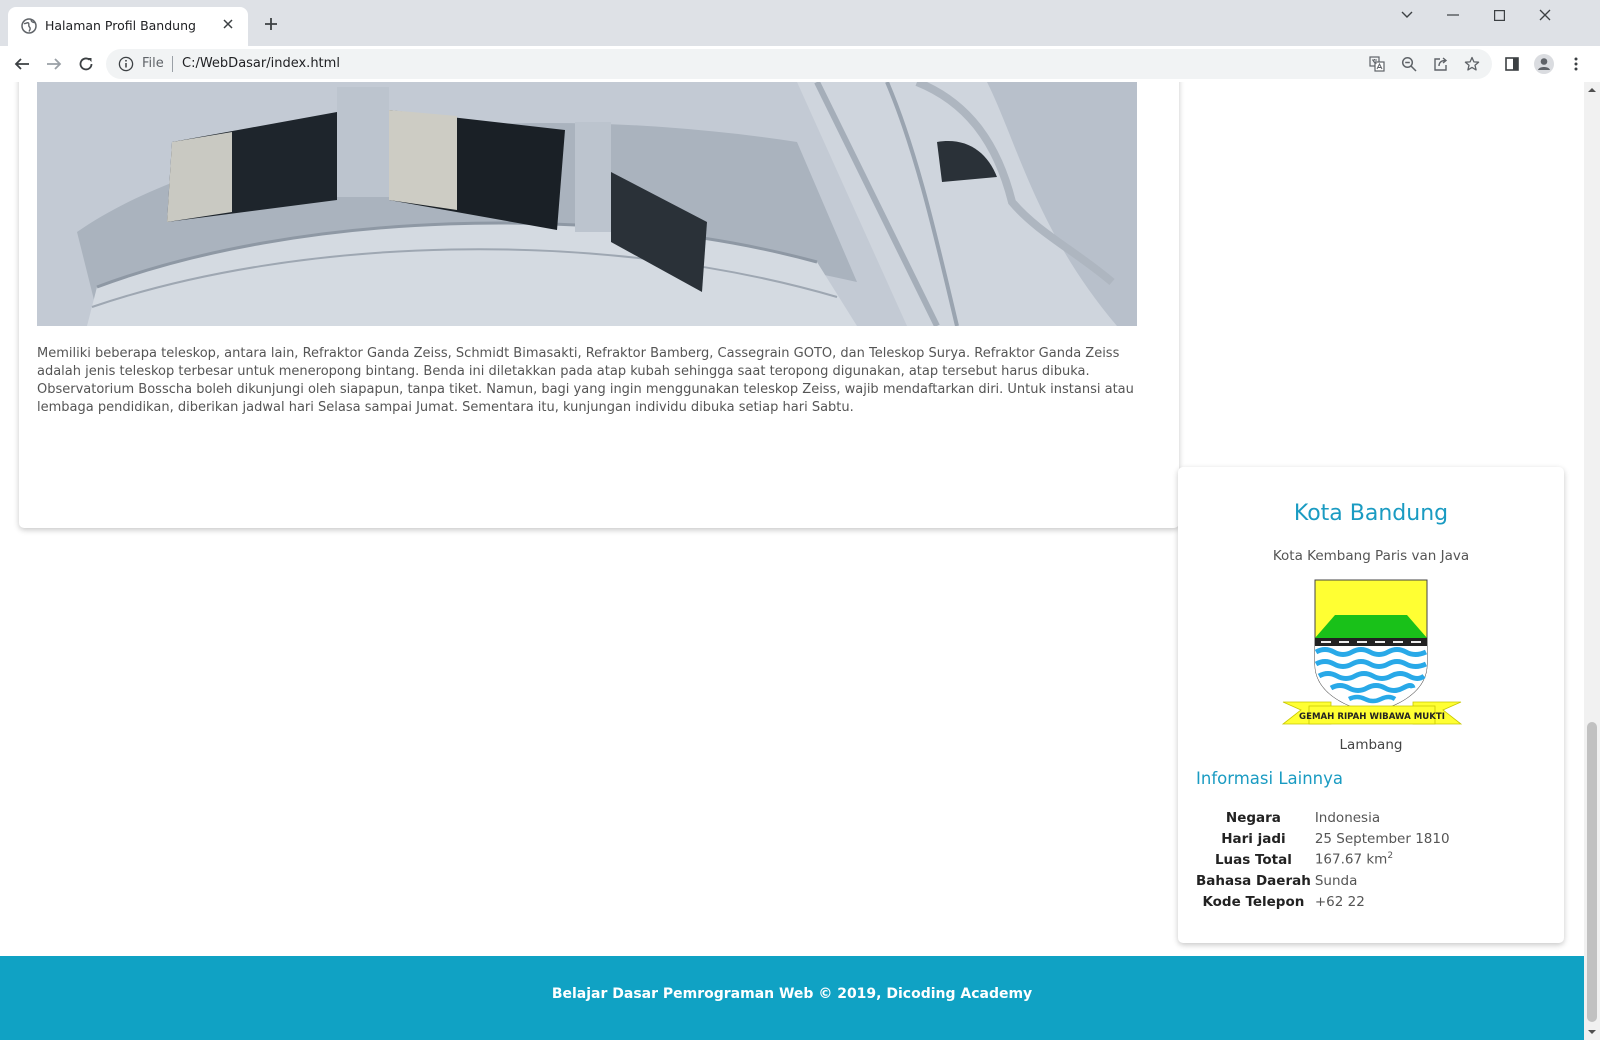  What do you see at coordinates (120, 25) in the screenshot?
I see `tab-title: Halaman Profil Bandung` at bounding box center [120, 25].